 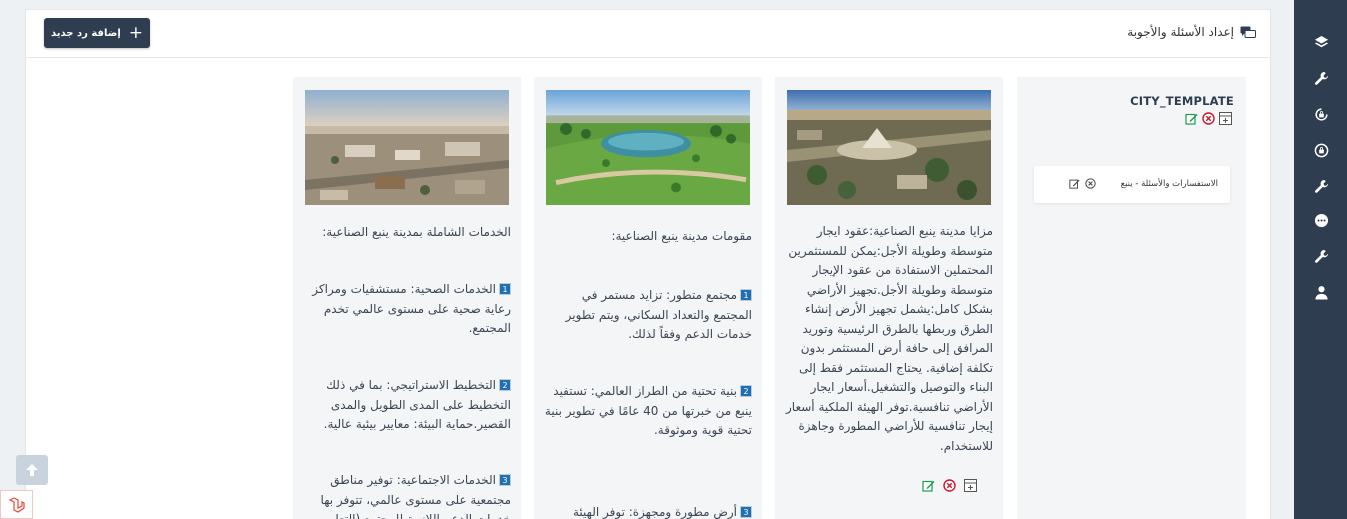 What do you see at coordinates (1082, 183) in the screenshot?
I see `template-box-actions` at bounding box center [1082, 183].